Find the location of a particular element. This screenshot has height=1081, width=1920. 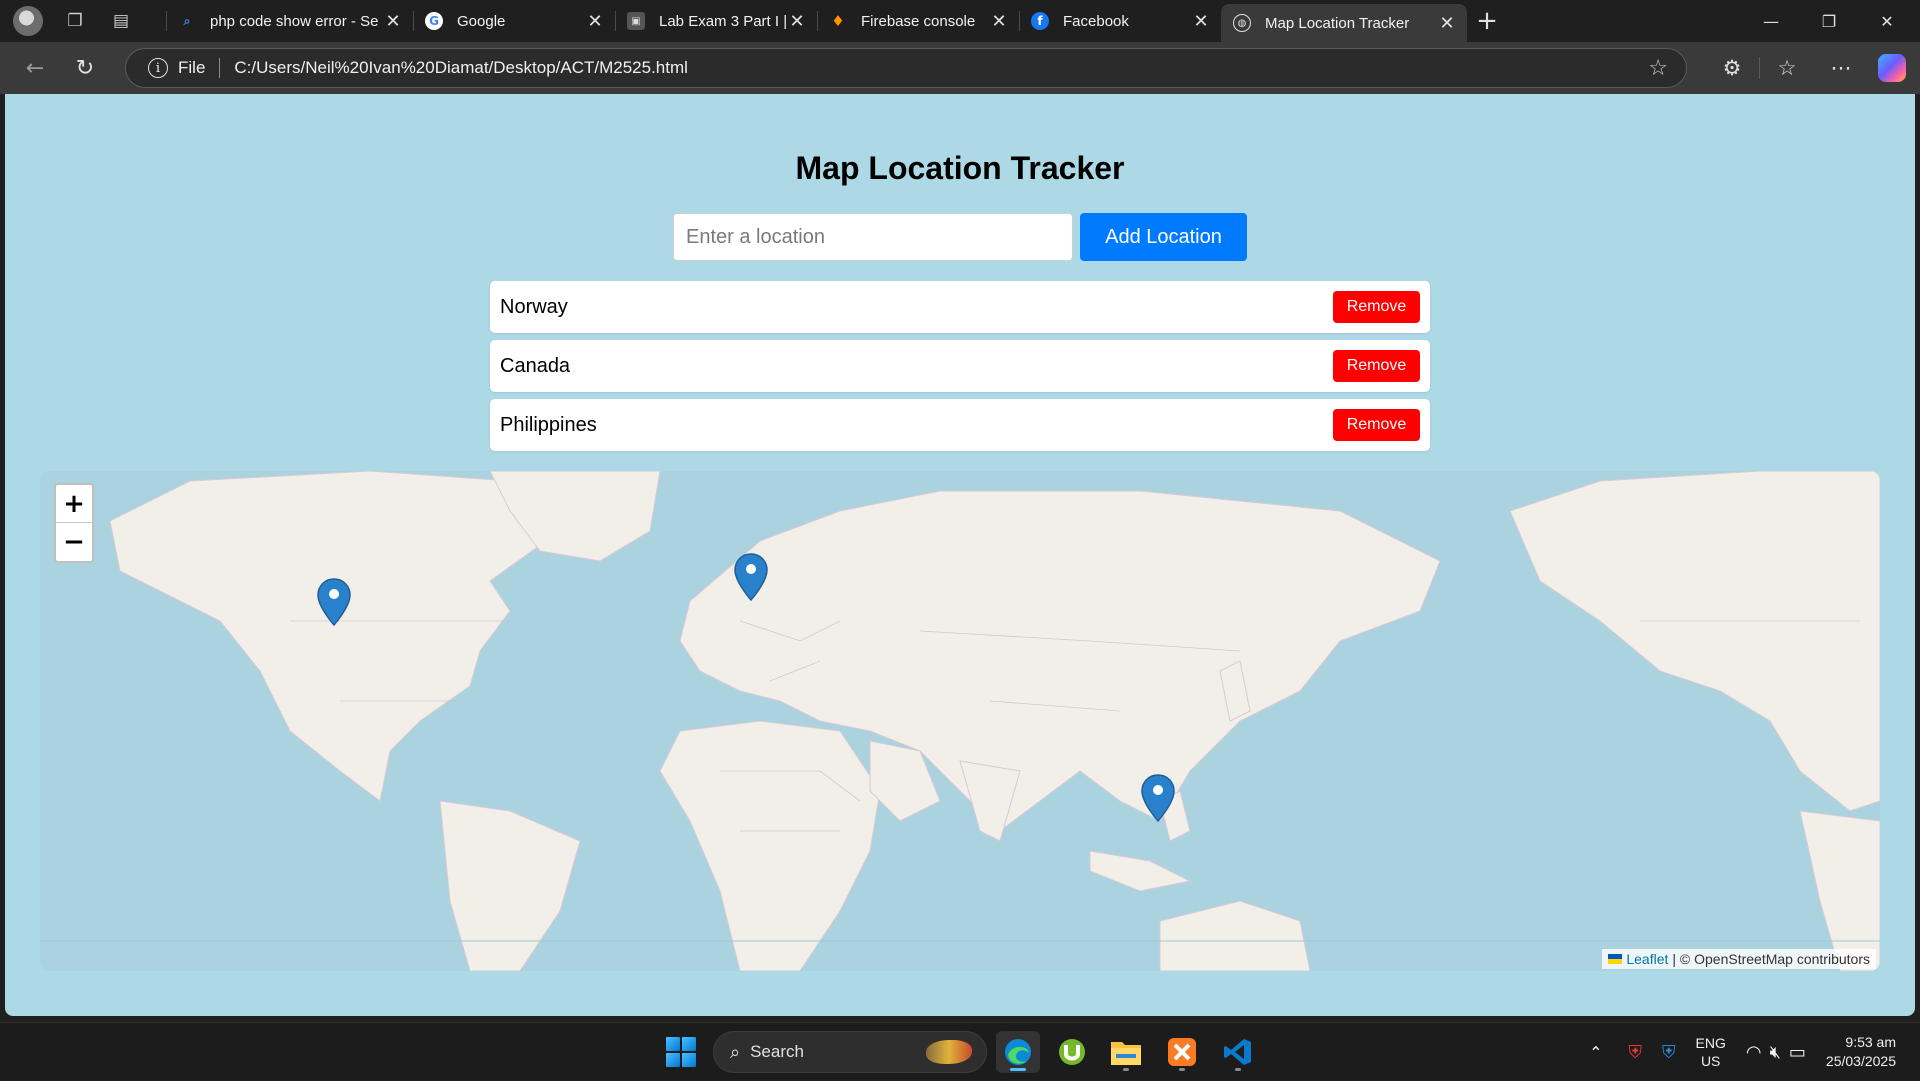

zoom-control: + − is located at coordinates (74, 523).